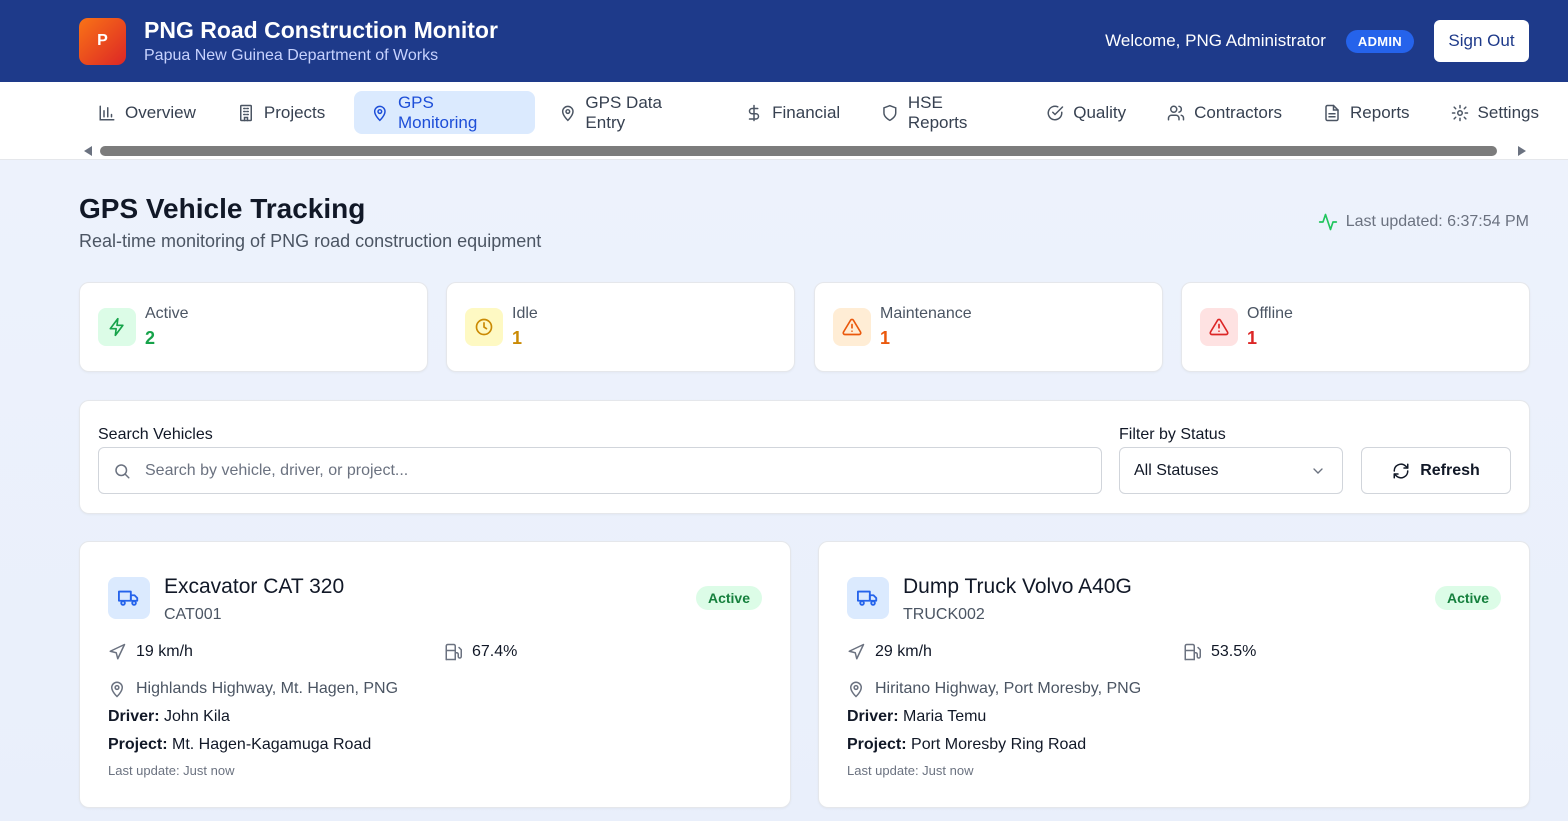  Describe the element at coordinates (495, 651) in the screenshot. I see `fuel-value: 67.4%` at that location.